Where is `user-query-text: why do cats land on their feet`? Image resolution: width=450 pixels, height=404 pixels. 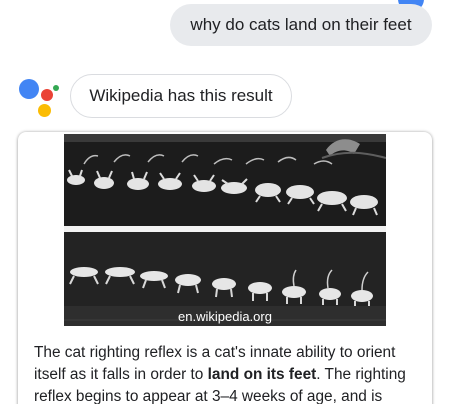
user-query-text: why do cats land on their feet is located at coordinates (301, 24).